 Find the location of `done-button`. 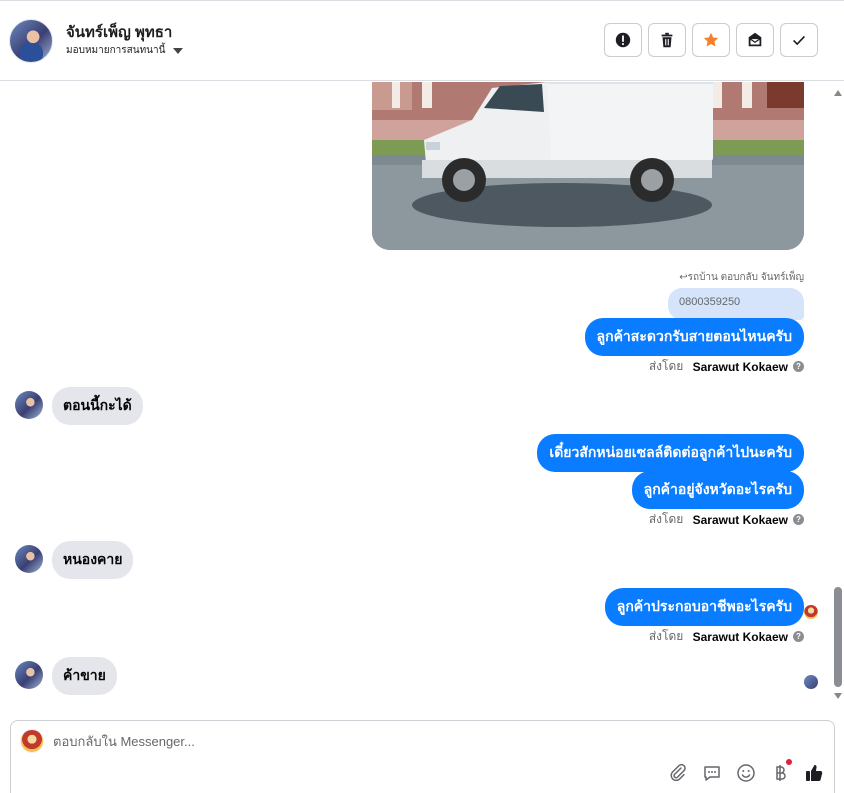

done-button is located at coordinates (799, 40).